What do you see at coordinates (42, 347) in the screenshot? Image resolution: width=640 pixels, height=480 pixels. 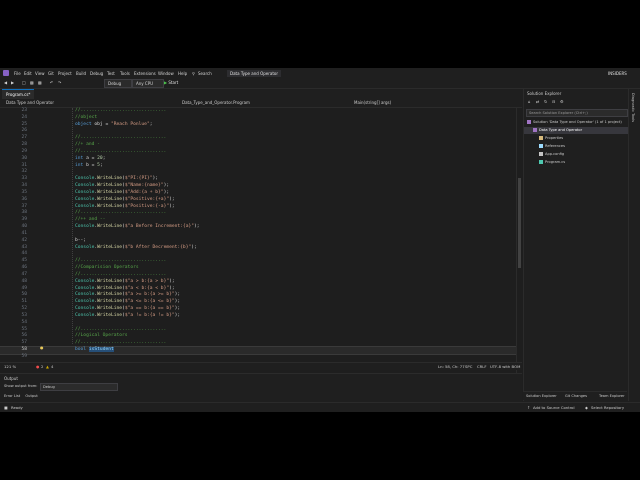 I see `lightbulb-icon: ●` at bounding box center [42, 347].